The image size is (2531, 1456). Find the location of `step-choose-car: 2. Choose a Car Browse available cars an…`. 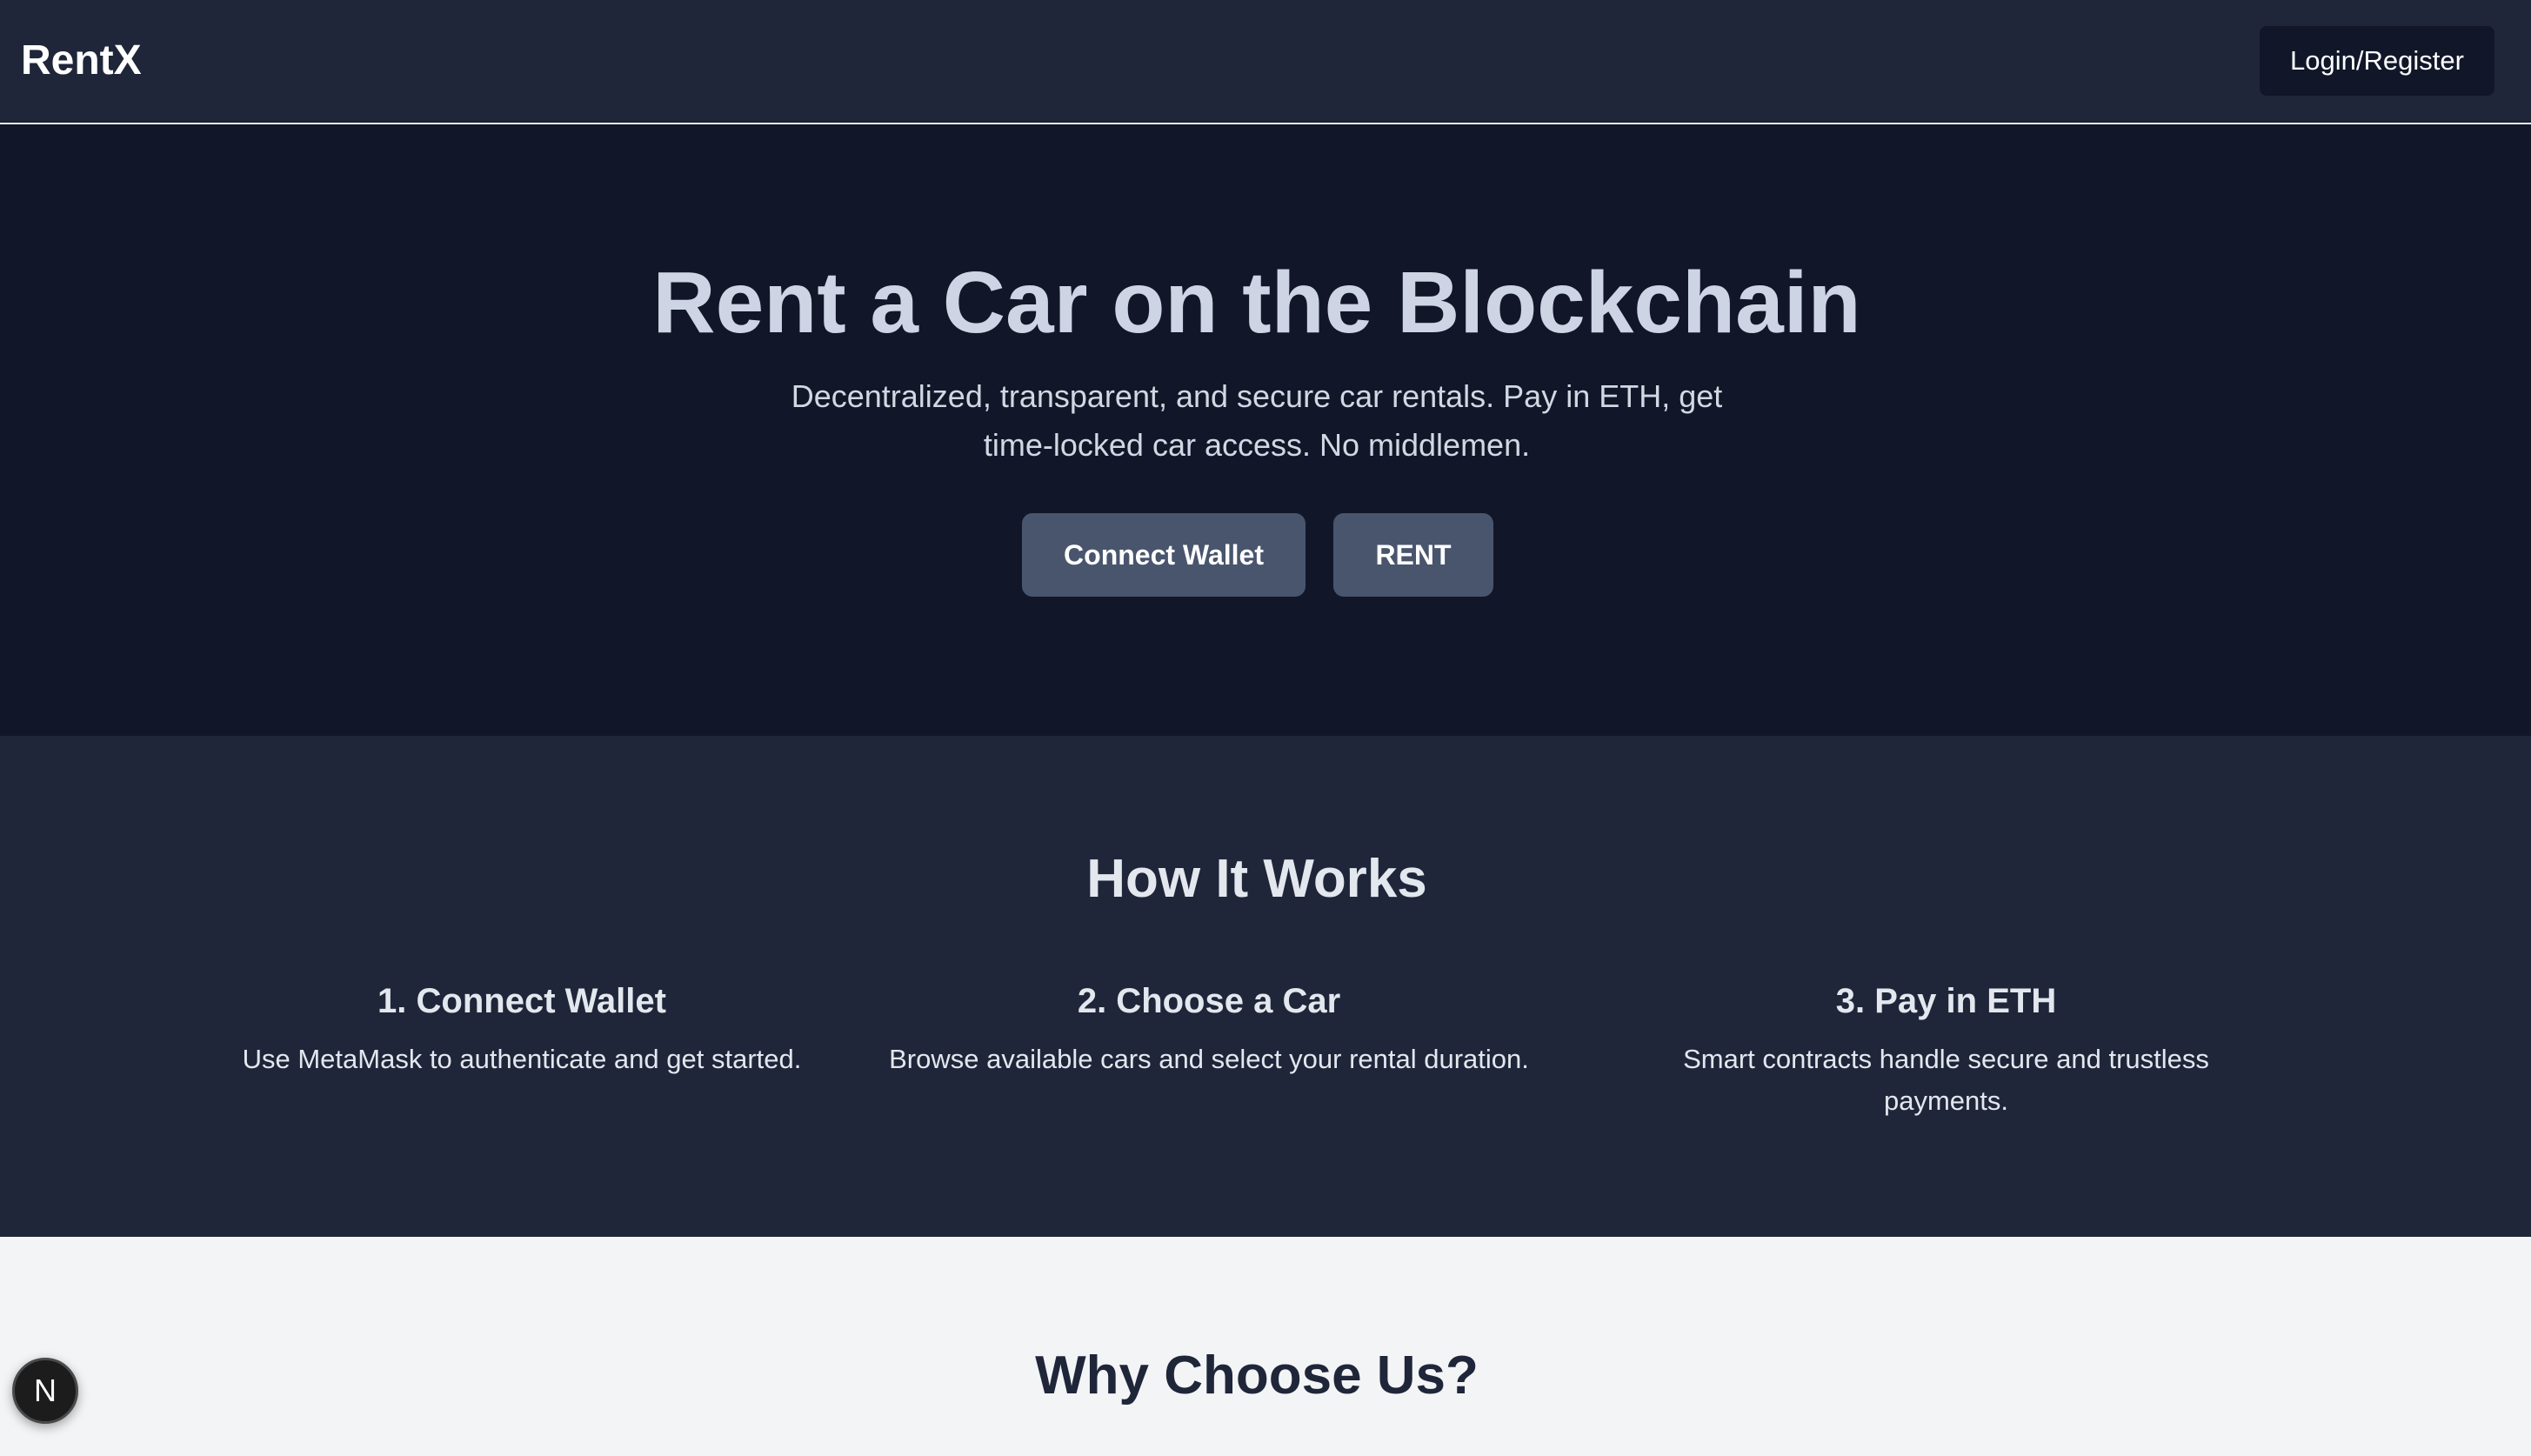

step-choose-car: 2. Choose a Car Browse available cars an… is located at coordinates (1209, 1029).